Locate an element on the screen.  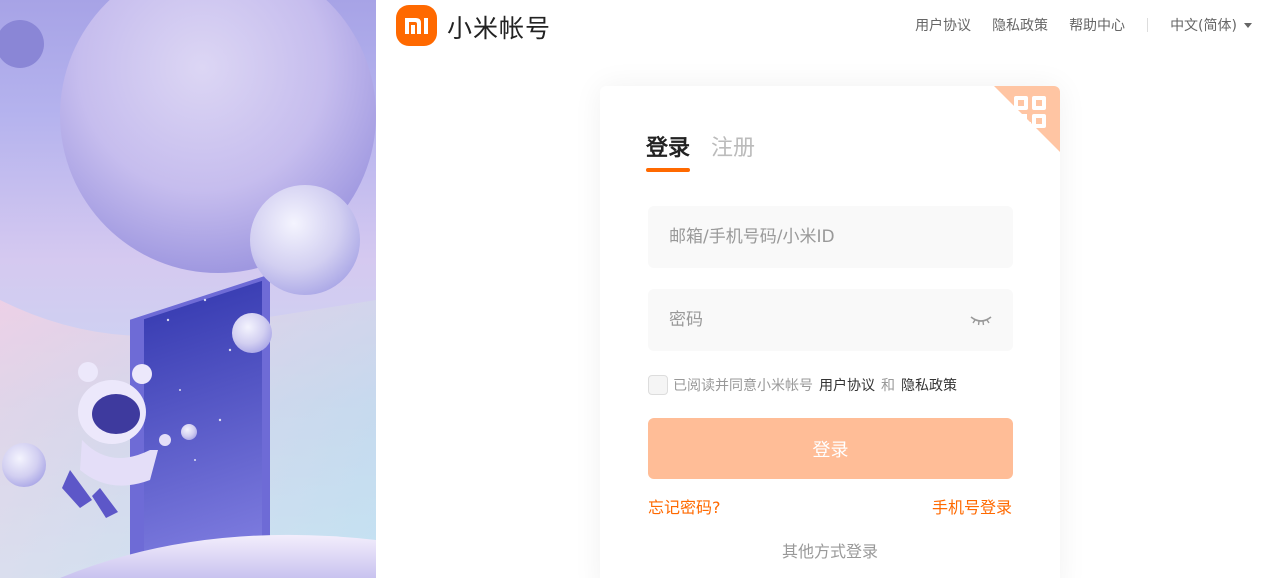
eye-closed-icon is located at coordinates (981, 320).